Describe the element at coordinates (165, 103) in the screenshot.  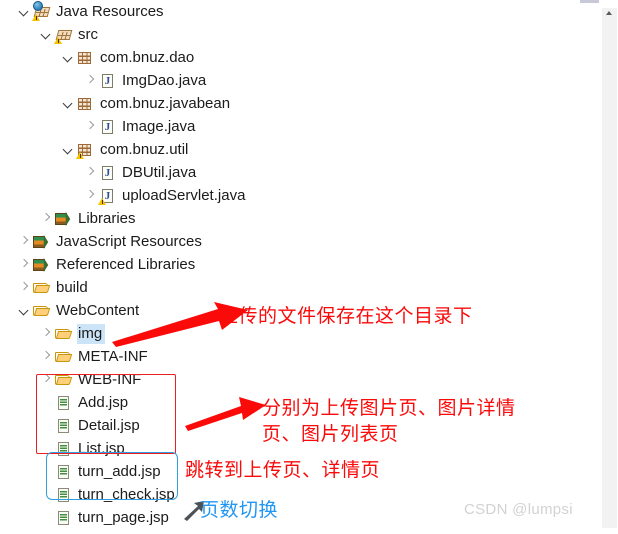
I see `tree-item-label: com.bnuz.javabean` at that location.